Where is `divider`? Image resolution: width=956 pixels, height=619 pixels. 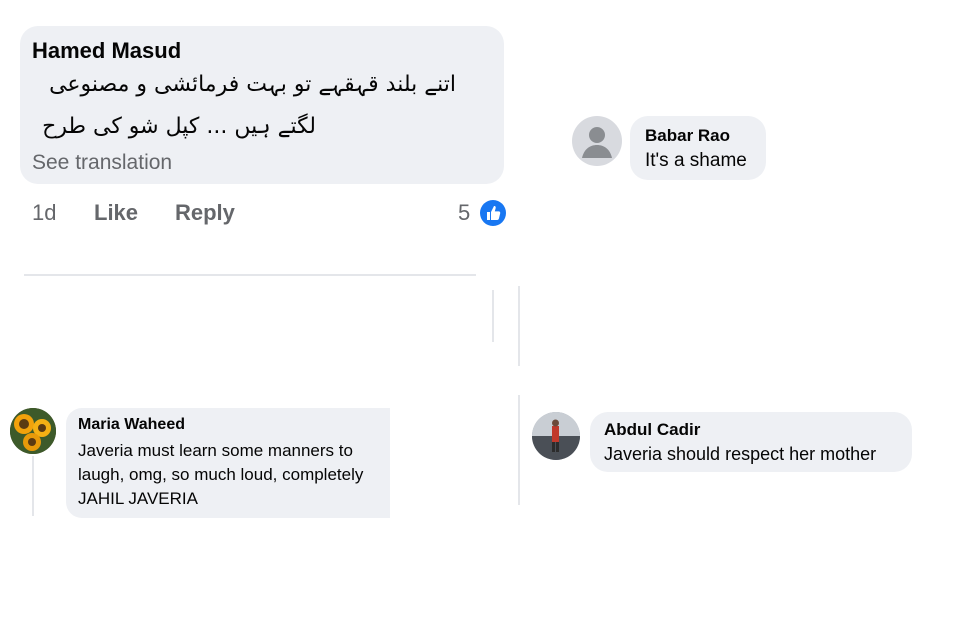
divider is located at coordinates (250, 275).